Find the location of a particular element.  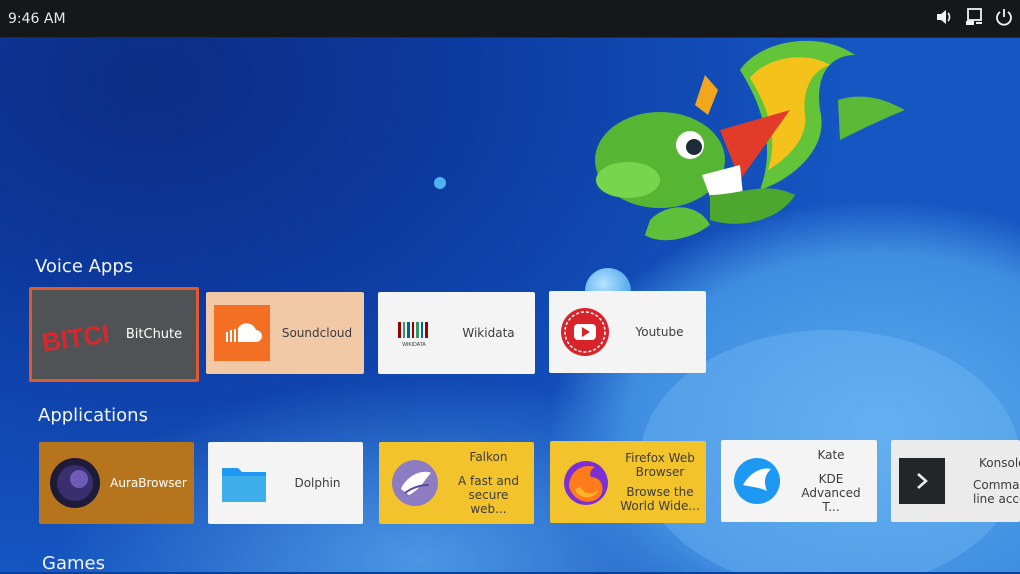

card-label: Falkon is located at coordinates (488, 457).